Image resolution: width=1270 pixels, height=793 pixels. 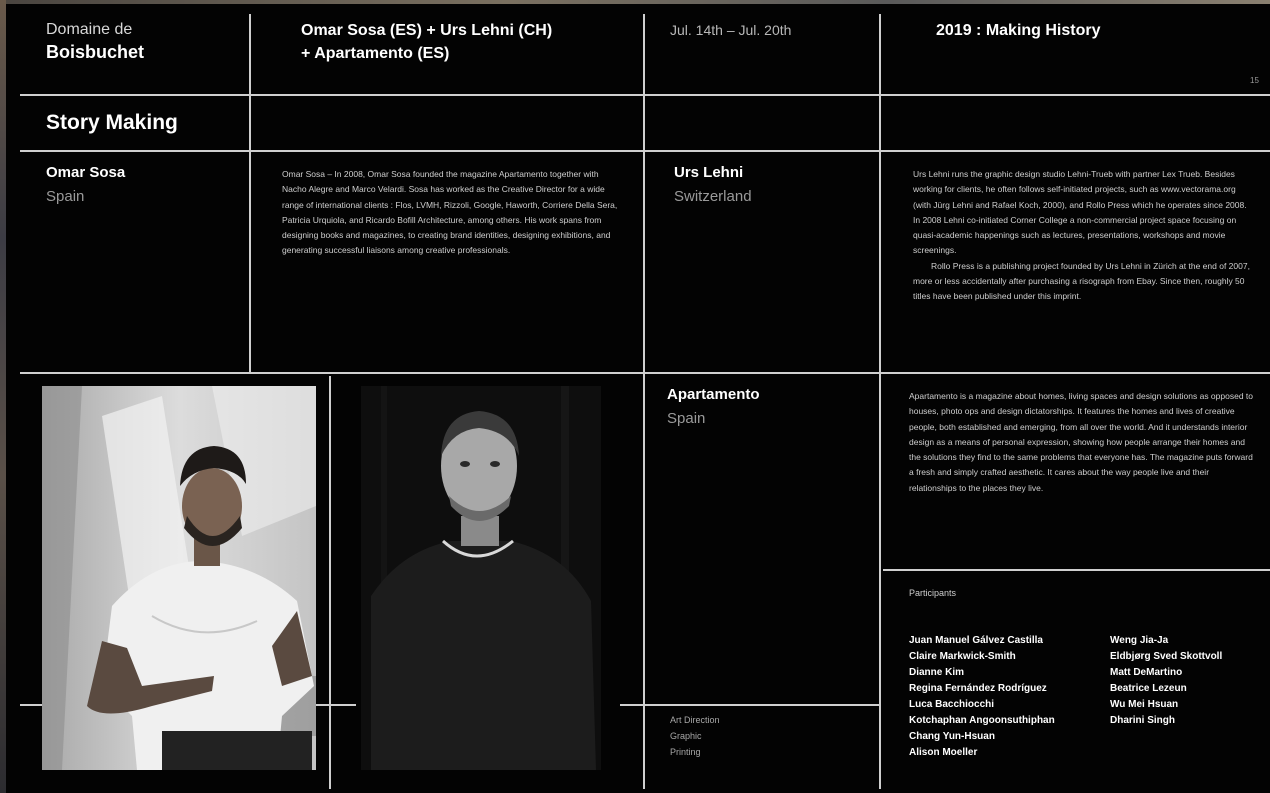 What do you see at coordinates (943, 752) in the screenshot?
I see `participant-name: Alison Moeller` at bounding box center [943, 752].